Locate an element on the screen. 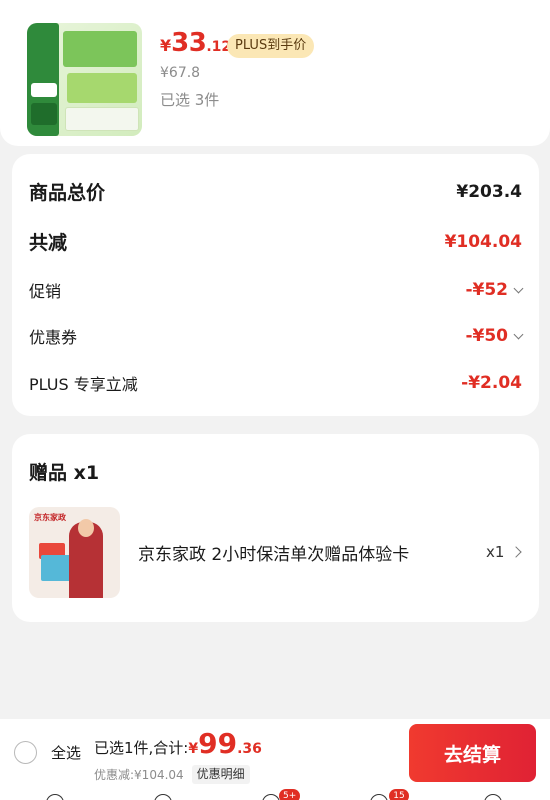  total-line: 已选1件,合计: ¥ 99 .36 is located at coordinates (178, 743).